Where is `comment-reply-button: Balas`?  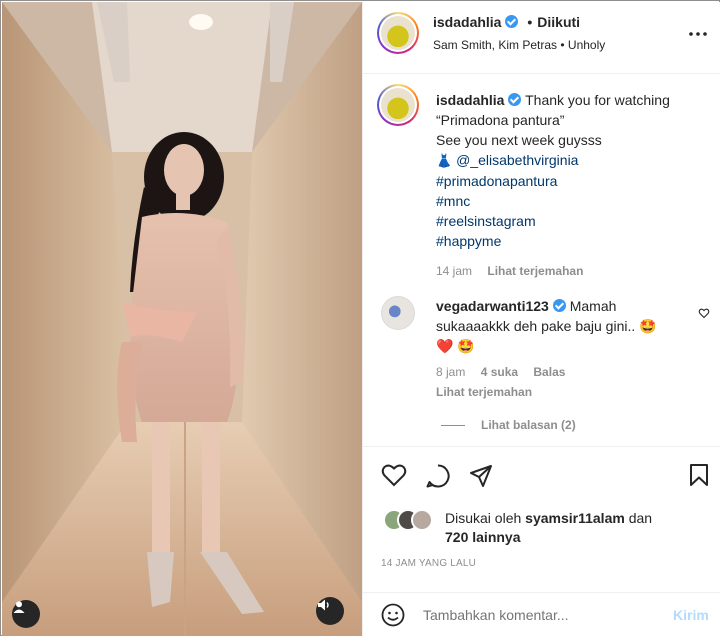
comment-reply-button: Balas is located at coordinates (549, 372).